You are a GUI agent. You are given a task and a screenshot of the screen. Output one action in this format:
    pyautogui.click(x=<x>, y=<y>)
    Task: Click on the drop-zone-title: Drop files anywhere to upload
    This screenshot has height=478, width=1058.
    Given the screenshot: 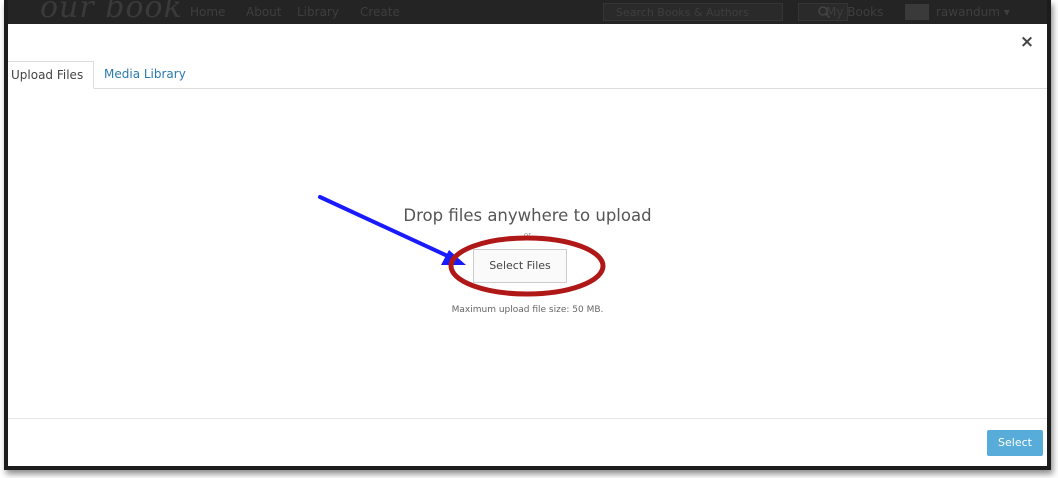 What is the action you would take?
    pyautogui.click(x=527, y=215)
    